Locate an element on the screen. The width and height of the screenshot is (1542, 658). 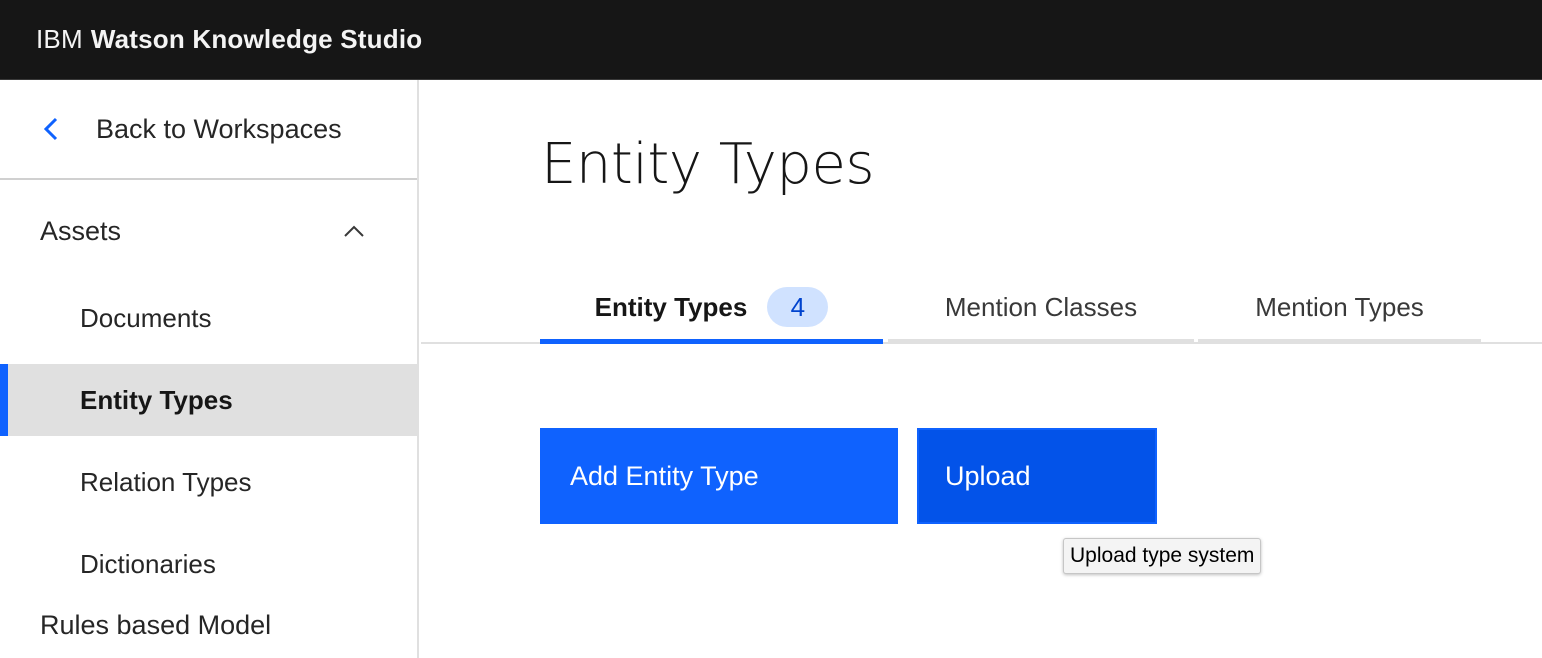
tab-label: Mention Types is located at coordinates (1339, 306).